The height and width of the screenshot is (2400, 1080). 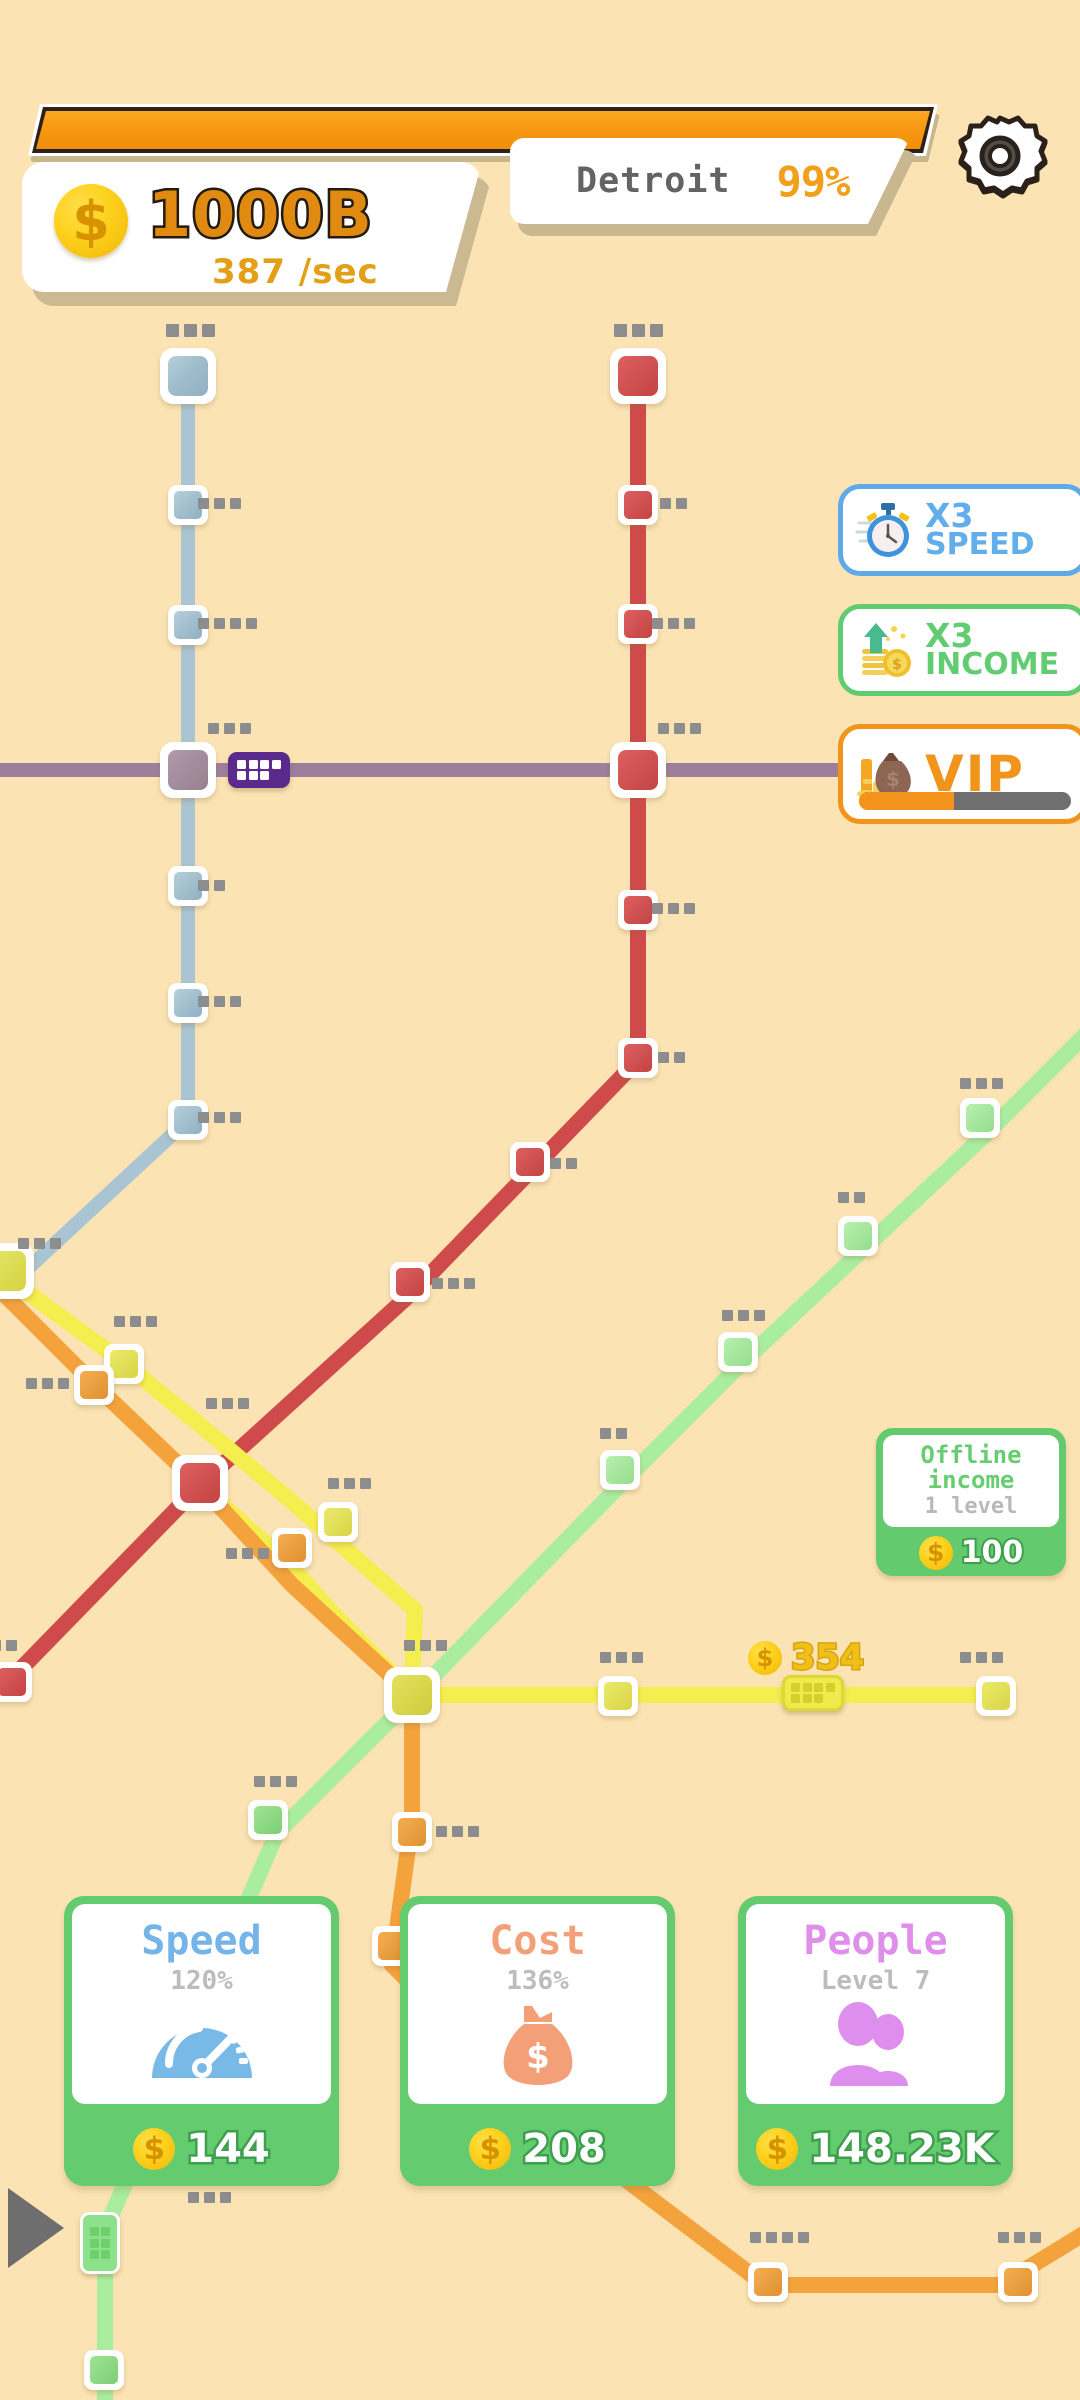 I want to click on upgrade-cost-face: Cost 136% $, so click(x=537, y=2004).